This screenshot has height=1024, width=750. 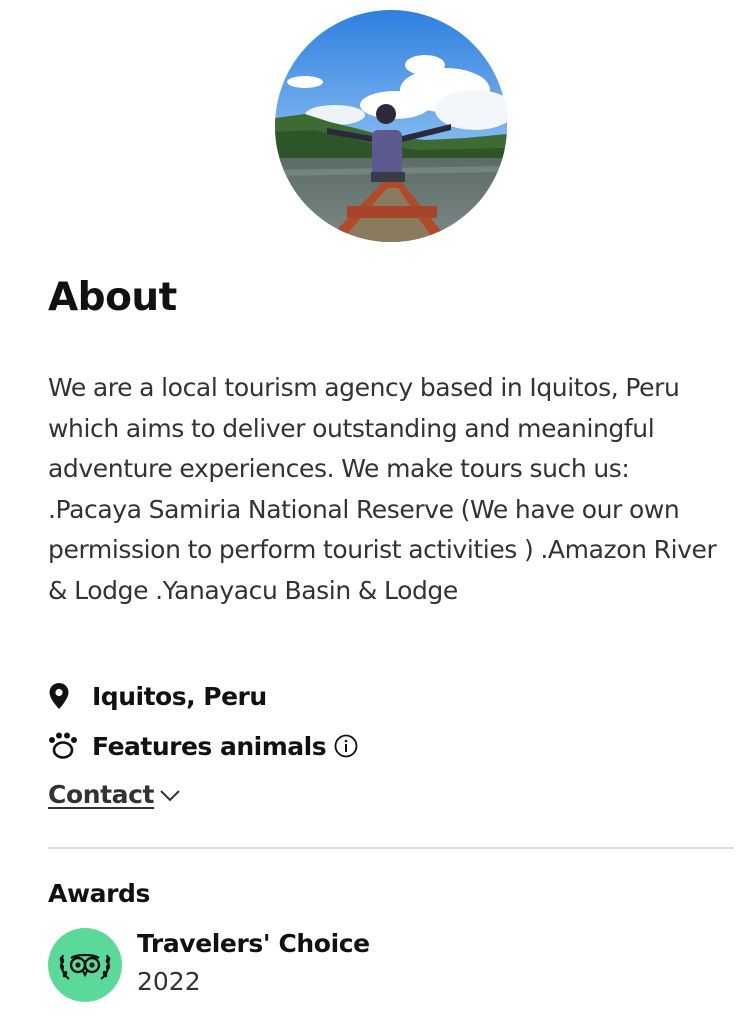 I want to click on contact-label: Contact, so click(x=101, y=794).